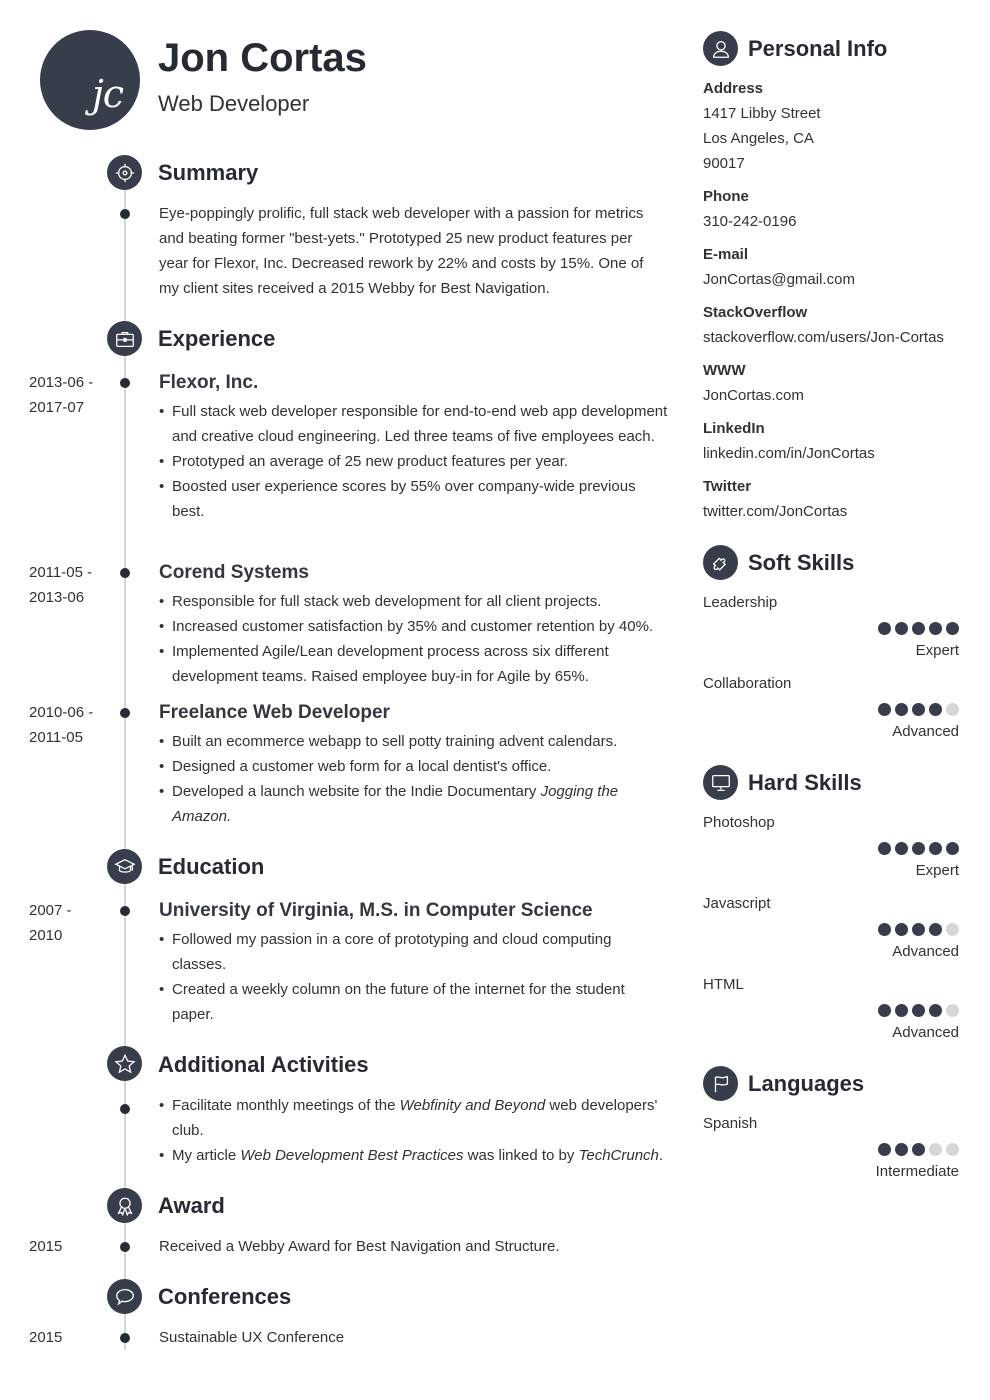 The image size is (990, 1400). I want to click on www-label: WWW, so click(724, 370).